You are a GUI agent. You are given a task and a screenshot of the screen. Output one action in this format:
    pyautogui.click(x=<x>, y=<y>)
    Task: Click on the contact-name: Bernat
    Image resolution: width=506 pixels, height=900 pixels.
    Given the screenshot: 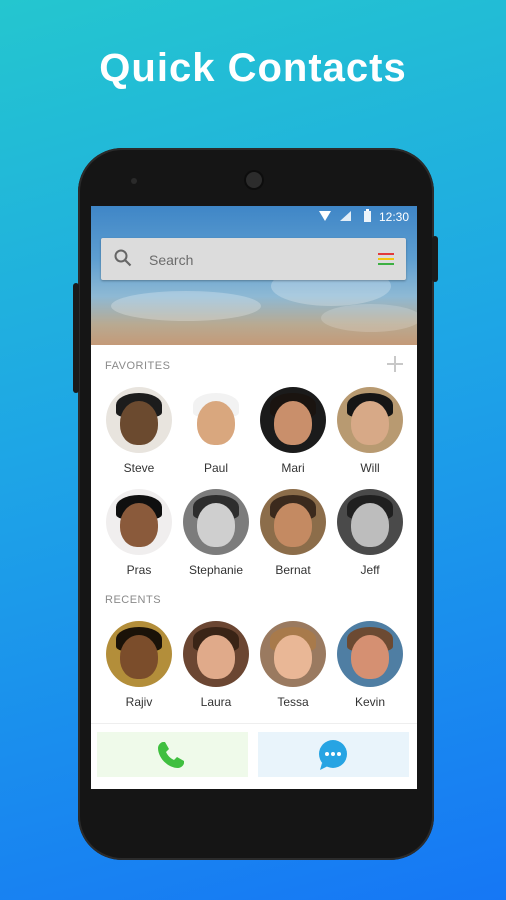 What is the action you would take?
    pyautogui.click(x=293, y=570)
    